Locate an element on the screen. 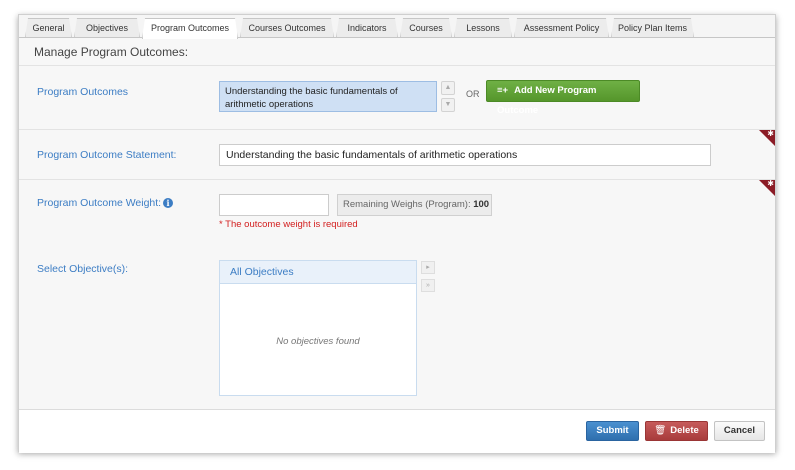 This screenshot has width=795, height=470. tab-general: General is located at coordinates (48, 28).